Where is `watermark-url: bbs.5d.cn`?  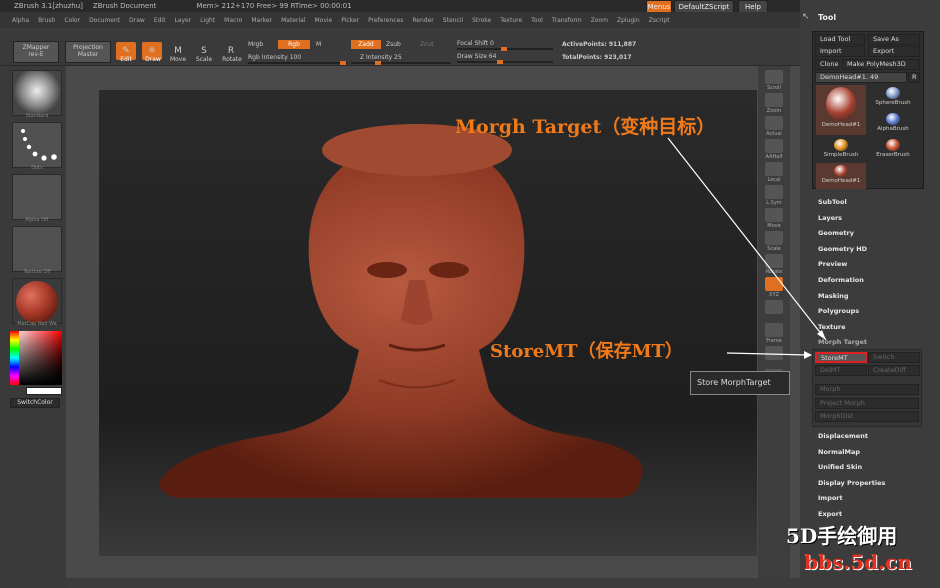
watermark-url: bbs.5d.cn is located at coordinates (858, 562).